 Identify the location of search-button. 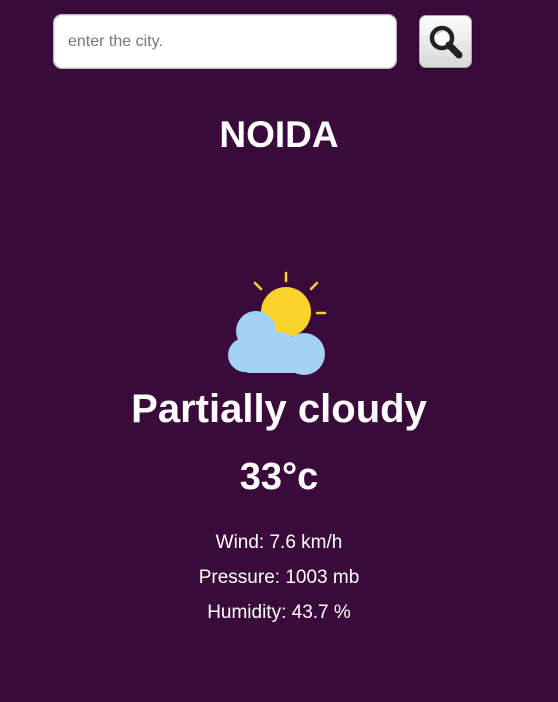
(445, 41).